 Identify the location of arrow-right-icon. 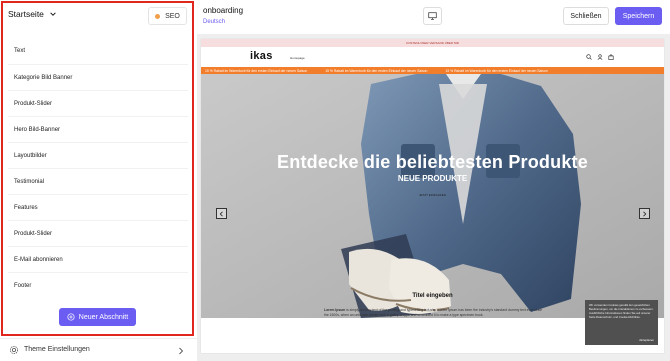
(645, 213).